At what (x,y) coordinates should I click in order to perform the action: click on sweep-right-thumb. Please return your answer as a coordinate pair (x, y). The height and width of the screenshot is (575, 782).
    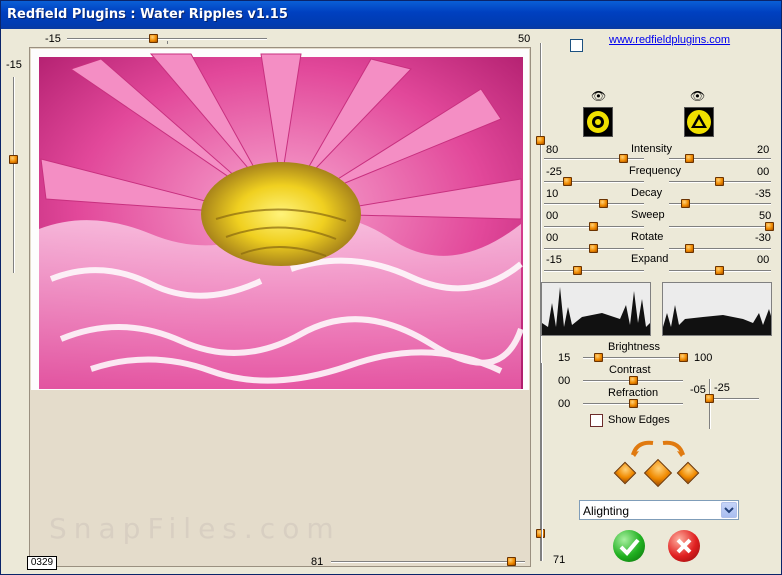
    Looking at the image, I should click on (769, 226).